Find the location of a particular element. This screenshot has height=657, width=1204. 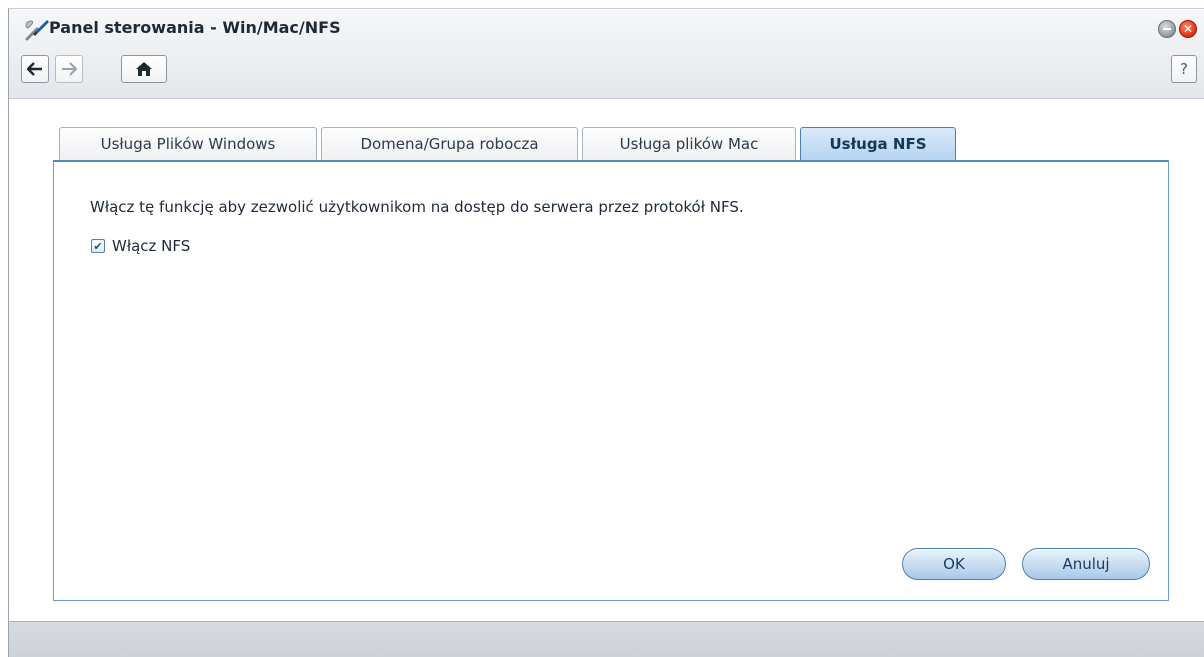

title-bar: Panel sterowania - Win/Mac/NFS ✕ ? is located at coordinates (606, 54).